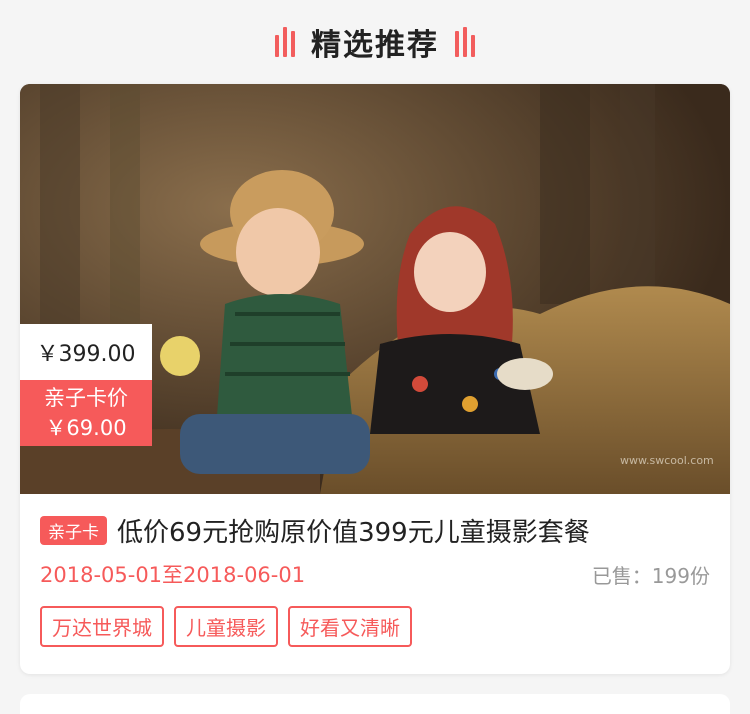 This screenshot has height=714, width=750. What do you see at coordinates (667, 460) in the screenshot?
I see `watermark: www.swcool.com` at bounding box center [667, 460].